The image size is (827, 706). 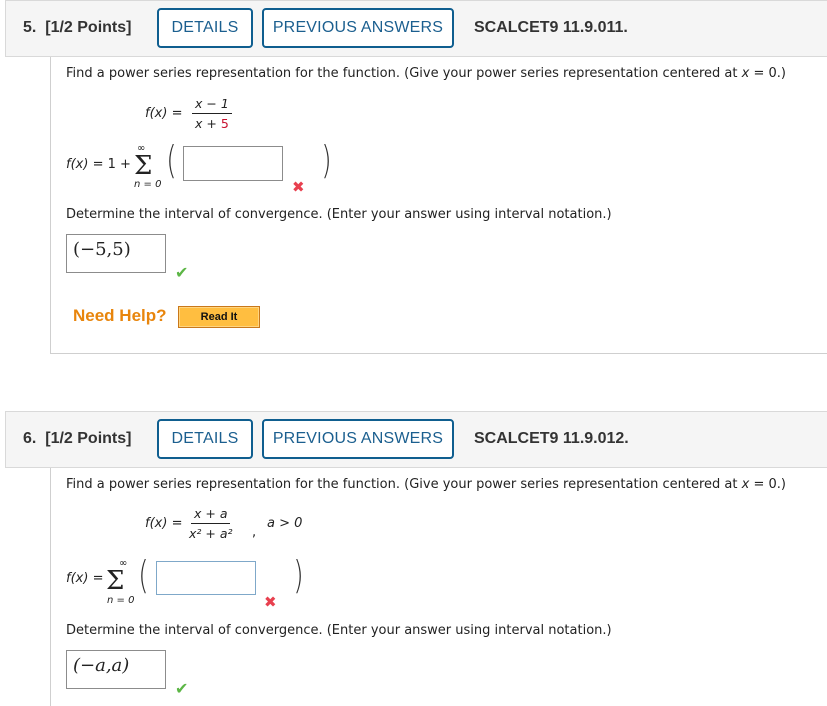 I want to click on function-fraction: x − 1 x + 5, so click(x=212, y=113).